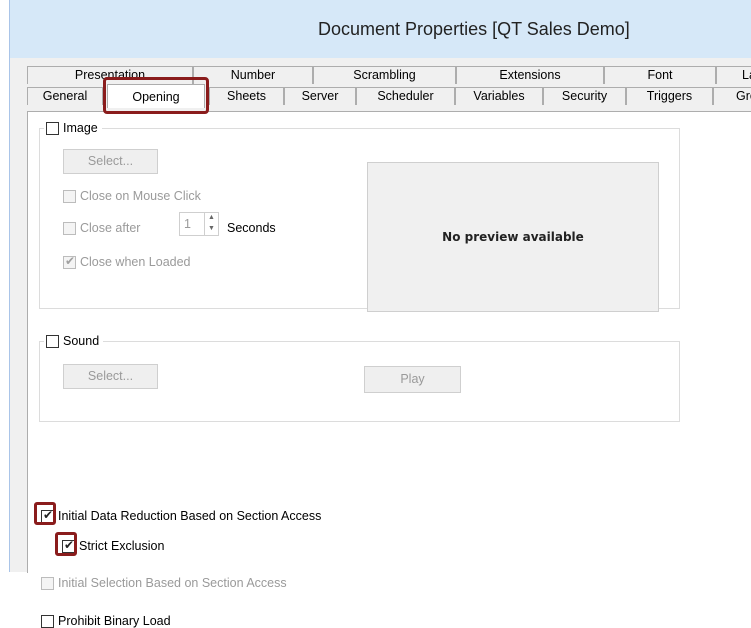  What do you see at coordinates (320, 96) in the screenshot?
I see `tab-server: Server` at bounding box center [320, 96].